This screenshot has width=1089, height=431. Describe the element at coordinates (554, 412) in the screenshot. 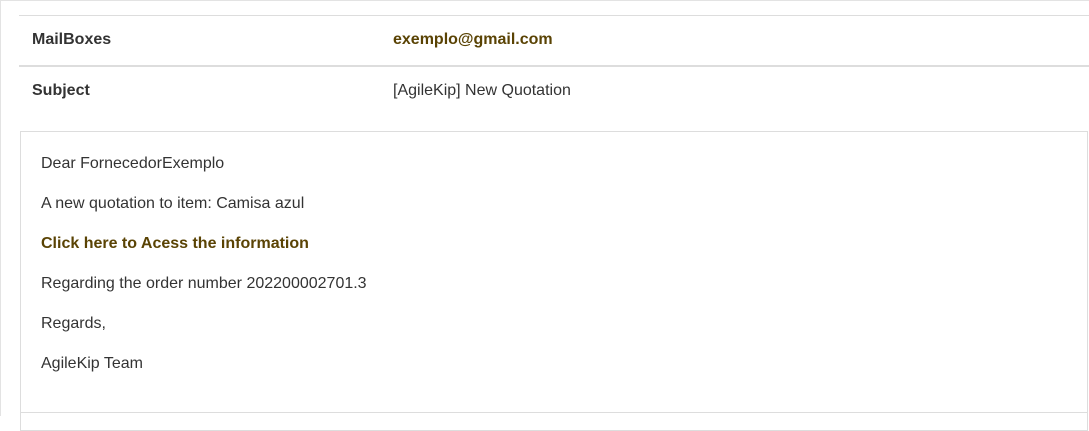

I see `divider` at that location.